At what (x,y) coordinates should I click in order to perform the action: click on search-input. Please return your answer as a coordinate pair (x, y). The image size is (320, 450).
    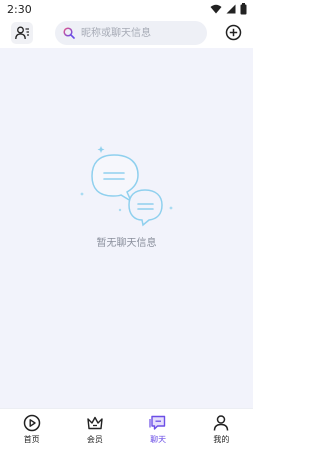
    Looking at the image, I should click on (141, 33).